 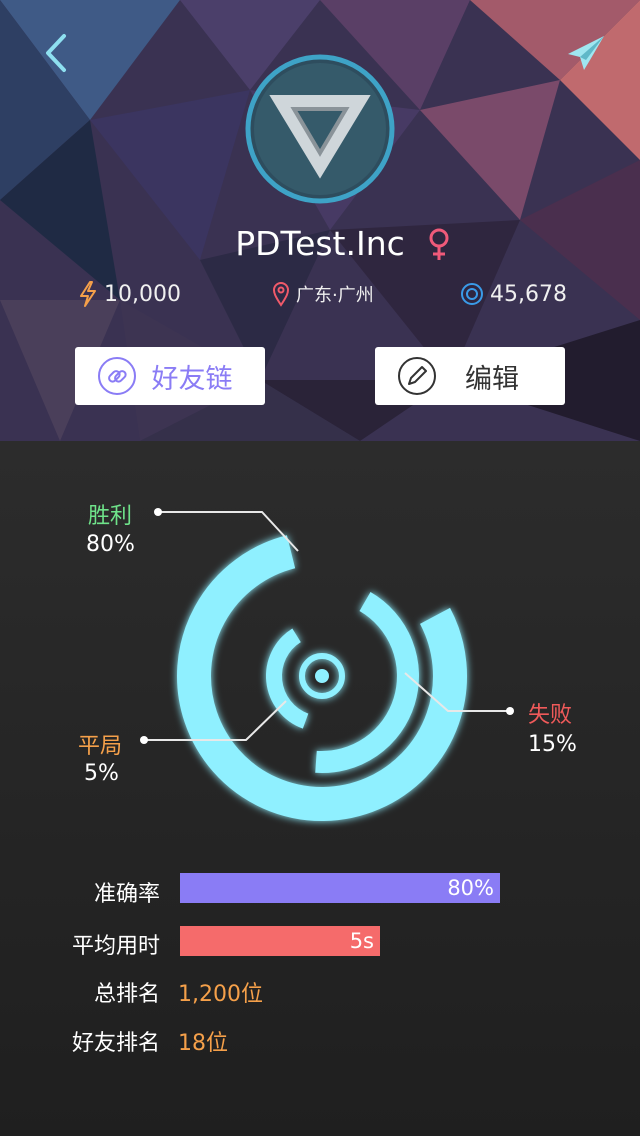 I want to click on pencil-icon, so click(x=417, y=376).